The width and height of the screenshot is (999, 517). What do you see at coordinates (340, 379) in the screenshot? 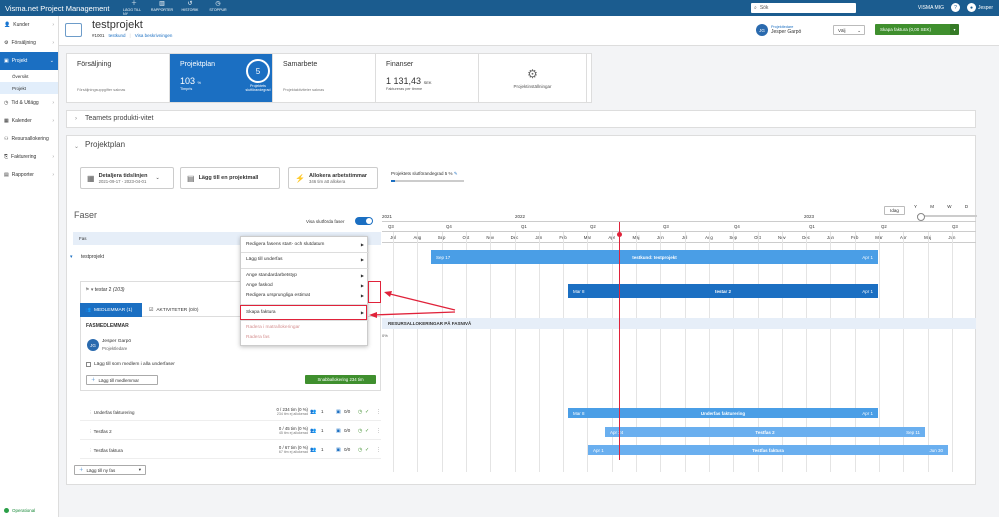
I see `quick-allocation-button: Snabballokering 234 tim` at bounding box center [340, 379].